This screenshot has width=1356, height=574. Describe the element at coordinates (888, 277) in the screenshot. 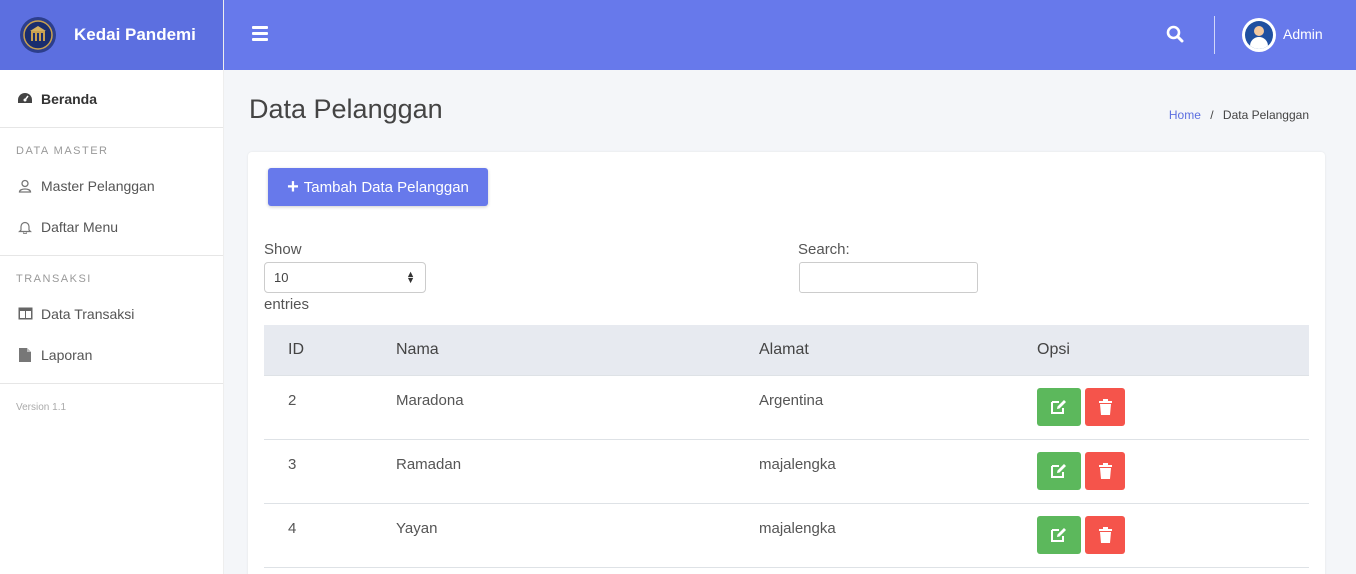

I see `search-input` at that location.